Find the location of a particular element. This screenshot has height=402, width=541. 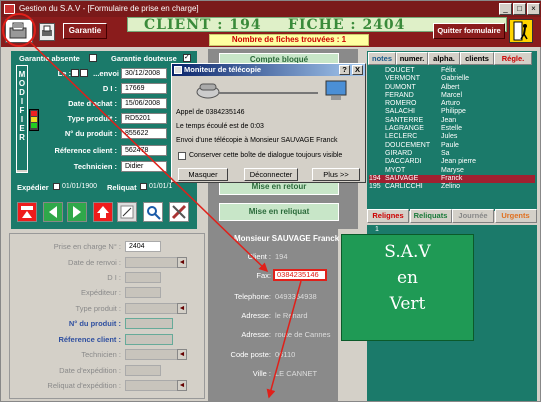

exit-icon is located at coordinates (521, 31).